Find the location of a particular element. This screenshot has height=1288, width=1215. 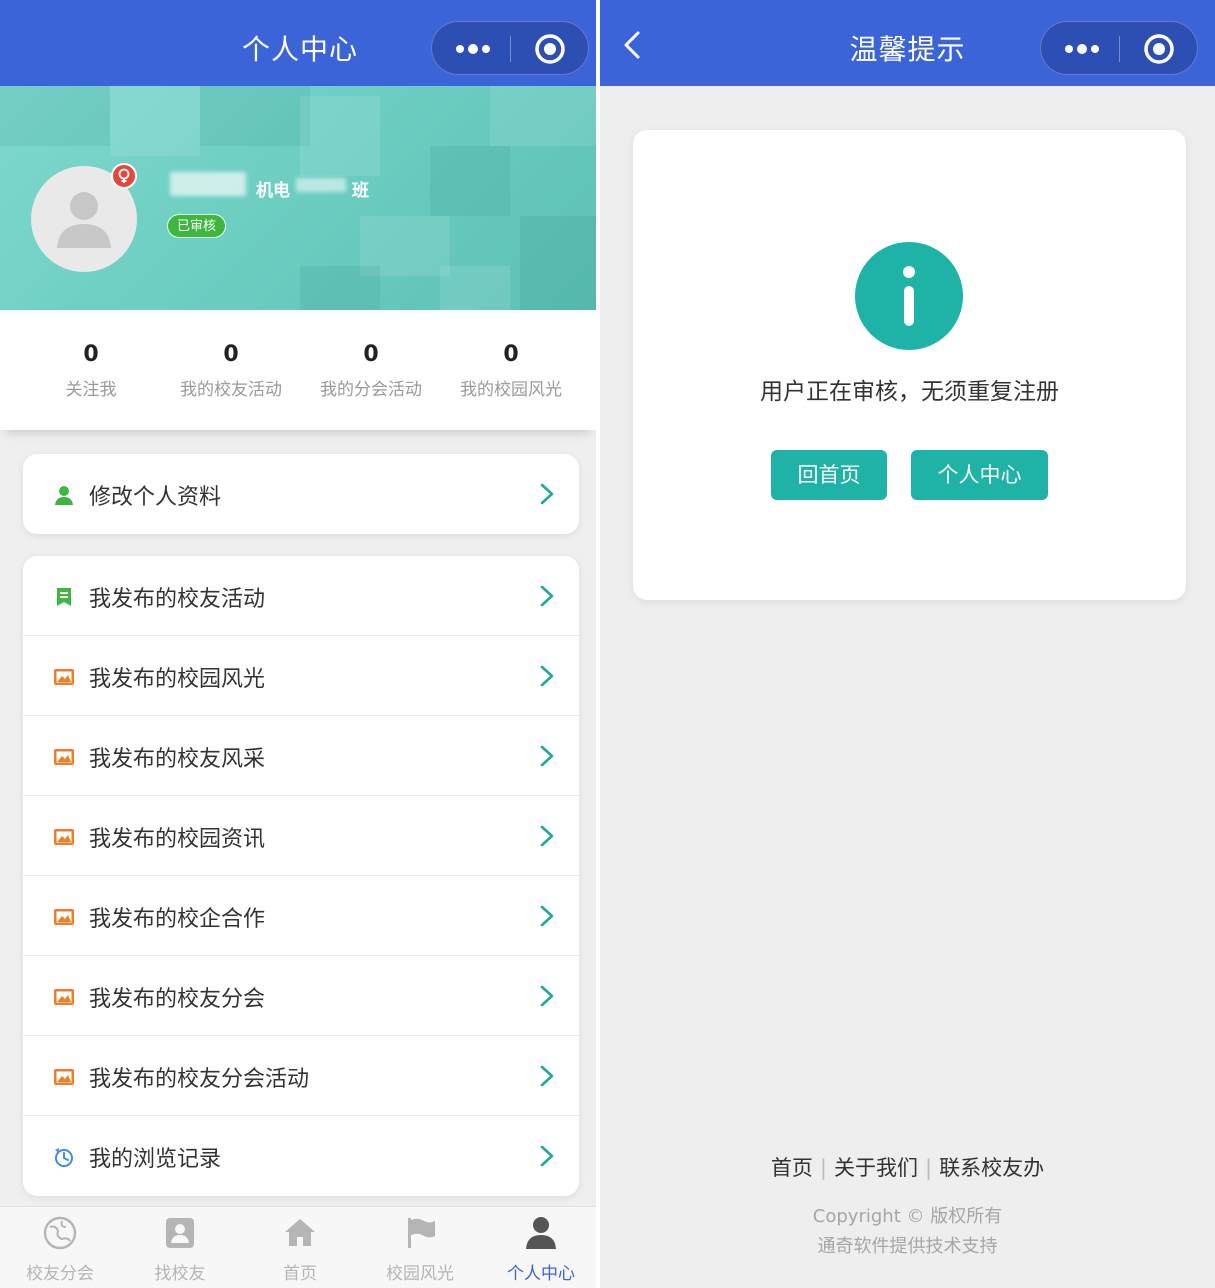

home-icon is located at coordinates (300, 1232).